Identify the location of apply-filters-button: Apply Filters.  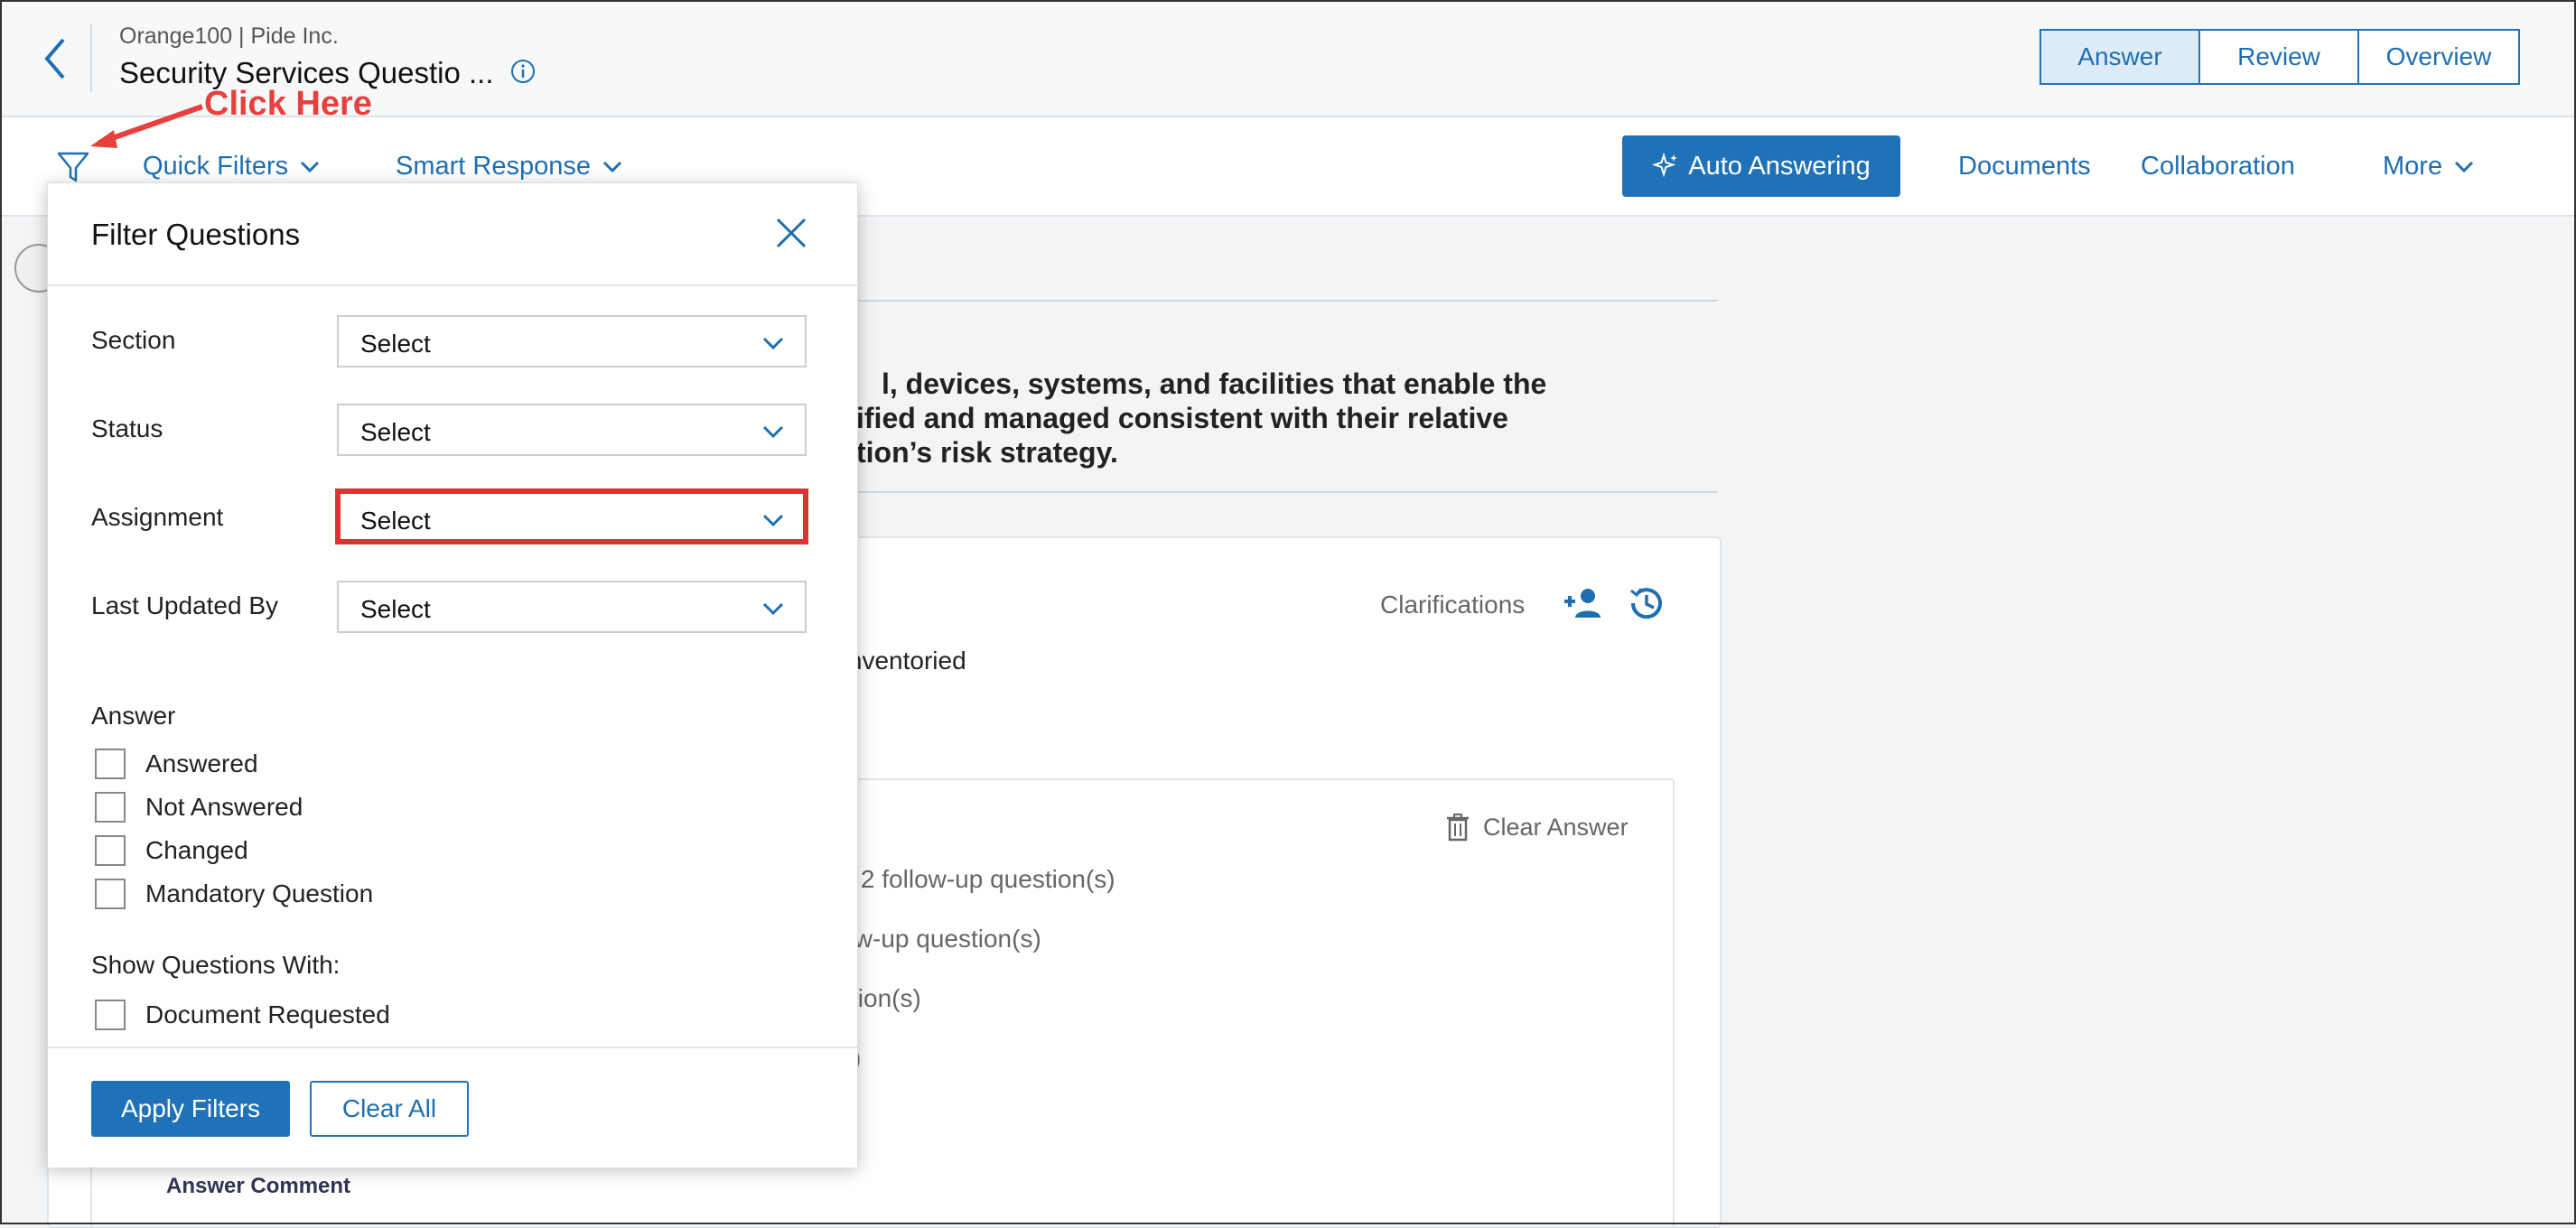
(190, 1109).